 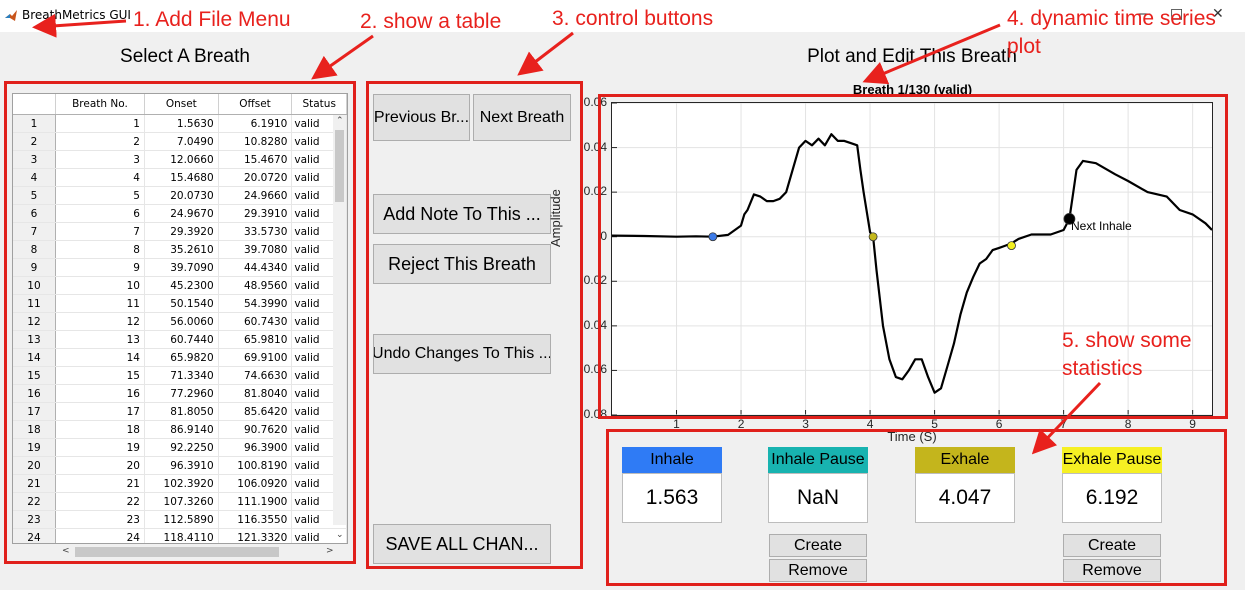 I want to click on arrow-table, so click(x=342, y=57).